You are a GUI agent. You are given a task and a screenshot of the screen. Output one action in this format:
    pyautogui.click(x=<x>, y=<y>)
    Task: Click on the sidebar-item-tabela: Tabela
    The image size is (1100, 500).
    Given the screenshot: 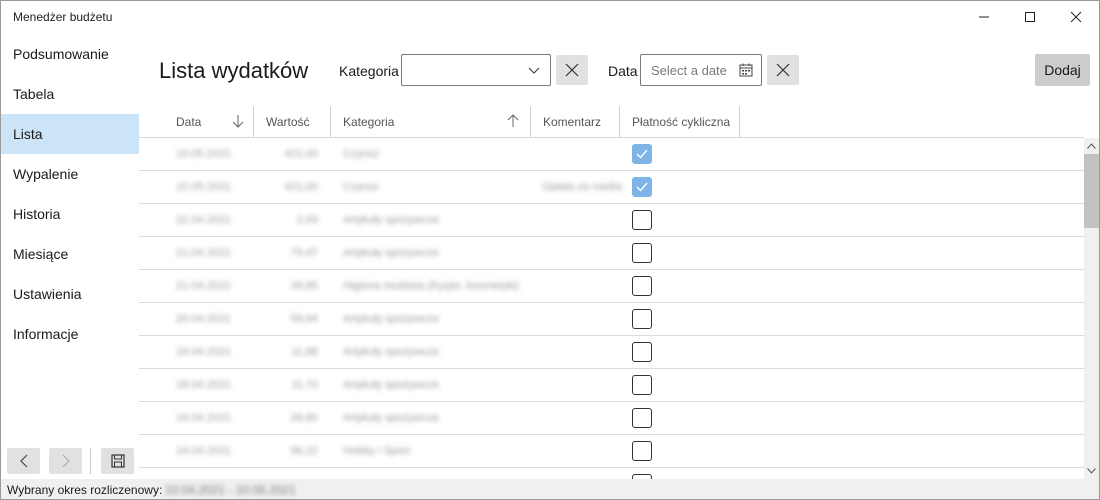 What is the action you would take?
    pyautogui.click(x=70, y=94)
    